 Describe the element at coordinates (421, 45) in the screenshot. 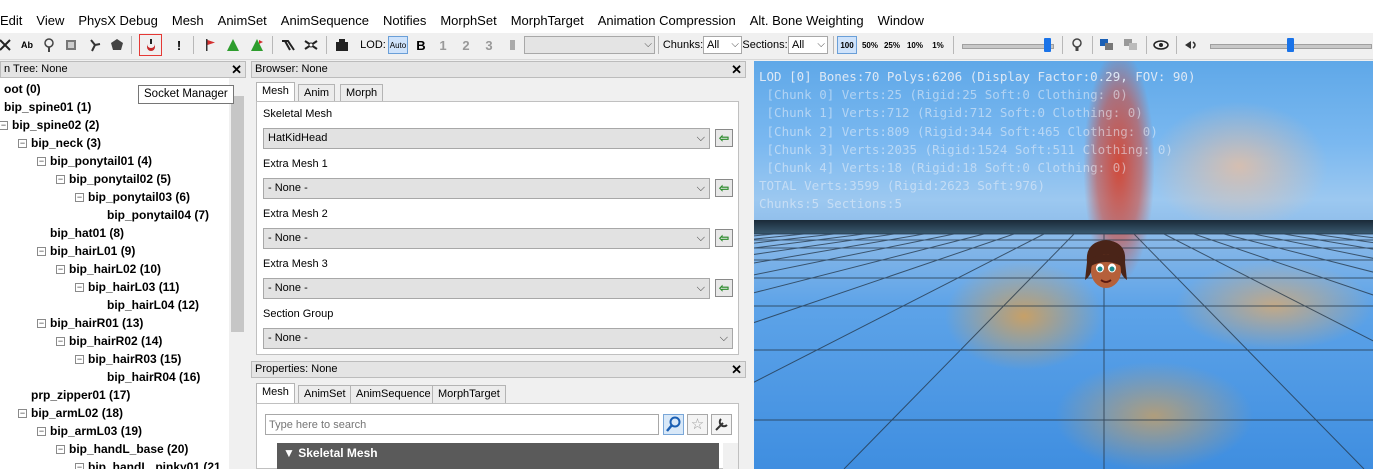

I see `lod-base-button: B` at that location.